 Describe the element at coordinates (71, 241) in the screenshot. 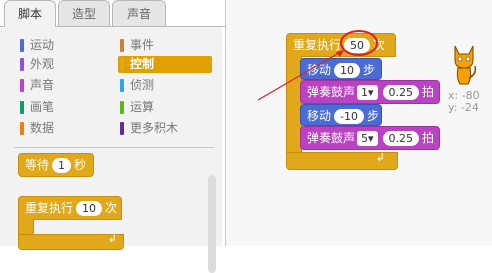

I see `palette-repeat-foot: ↲` at that location.